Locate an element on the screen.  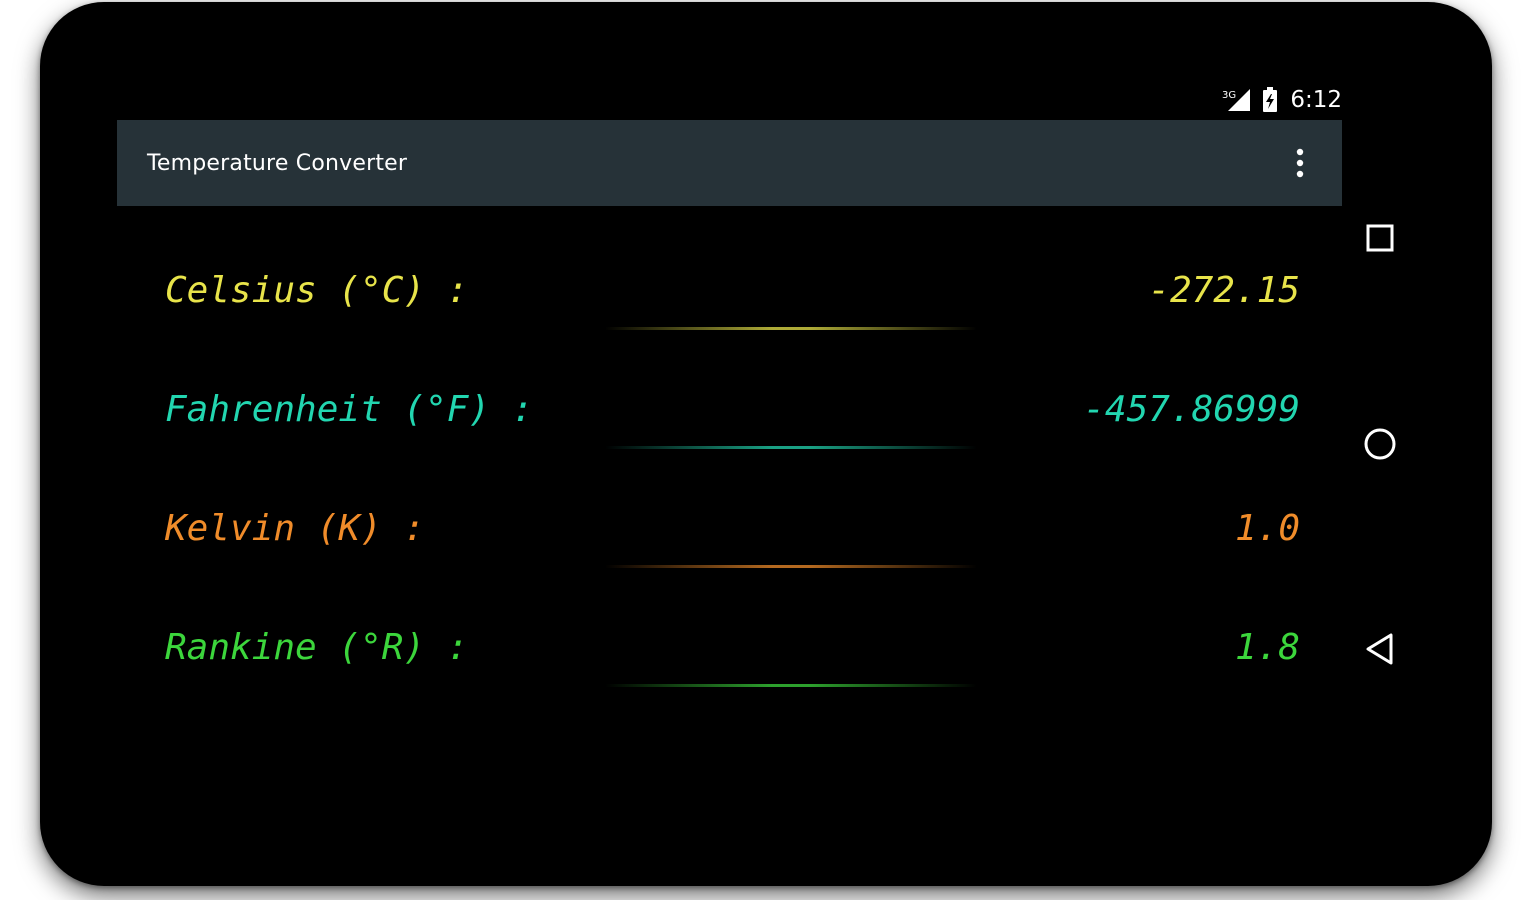
more-vert-icon is located at coordinates (1300, 163).